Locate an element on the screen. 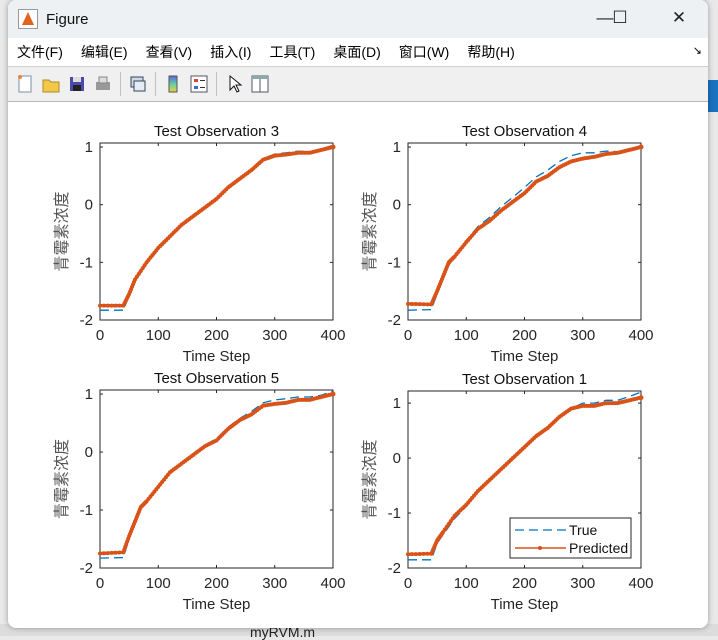  legend: True Predicted is located at coordinates (570, 538).